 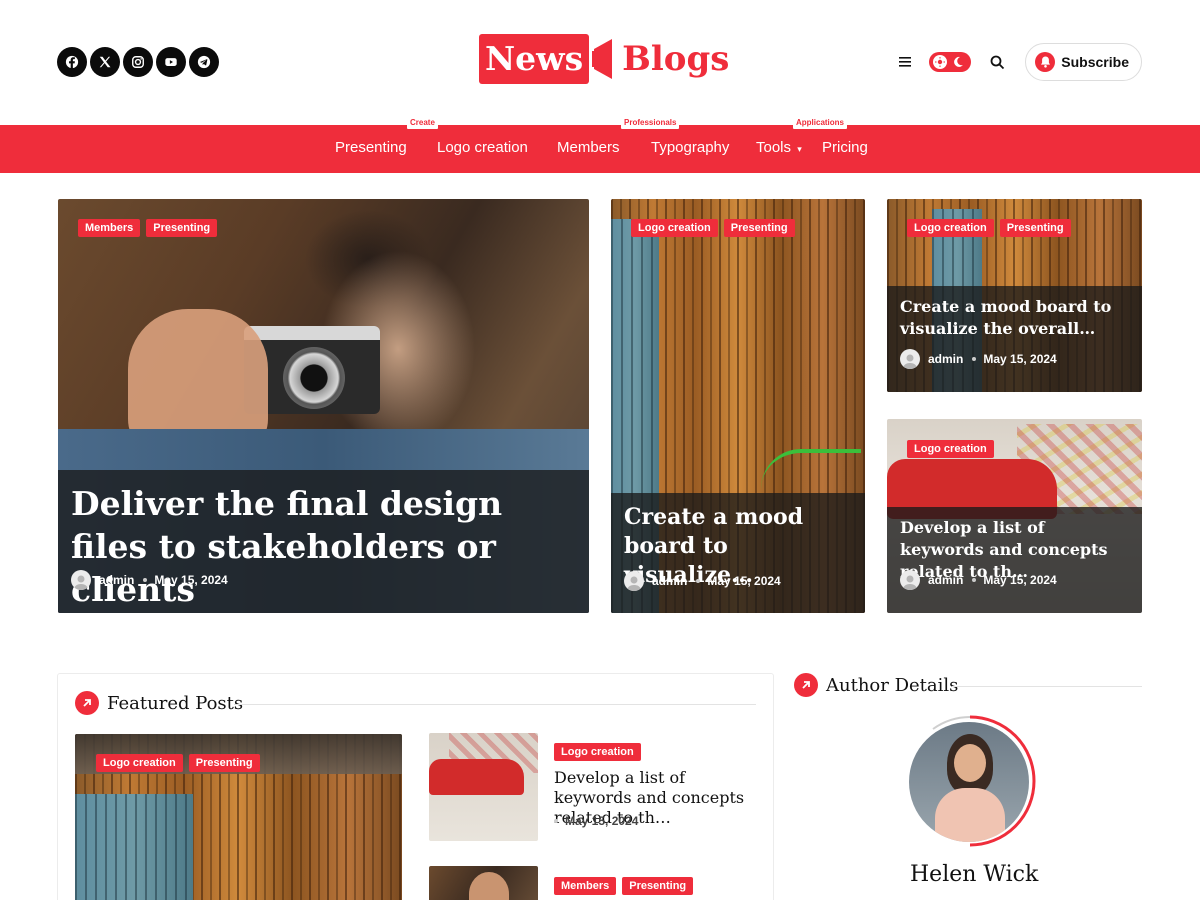 I want to click on nav-item-presenting: Presenting, so click(x=371, y=149).